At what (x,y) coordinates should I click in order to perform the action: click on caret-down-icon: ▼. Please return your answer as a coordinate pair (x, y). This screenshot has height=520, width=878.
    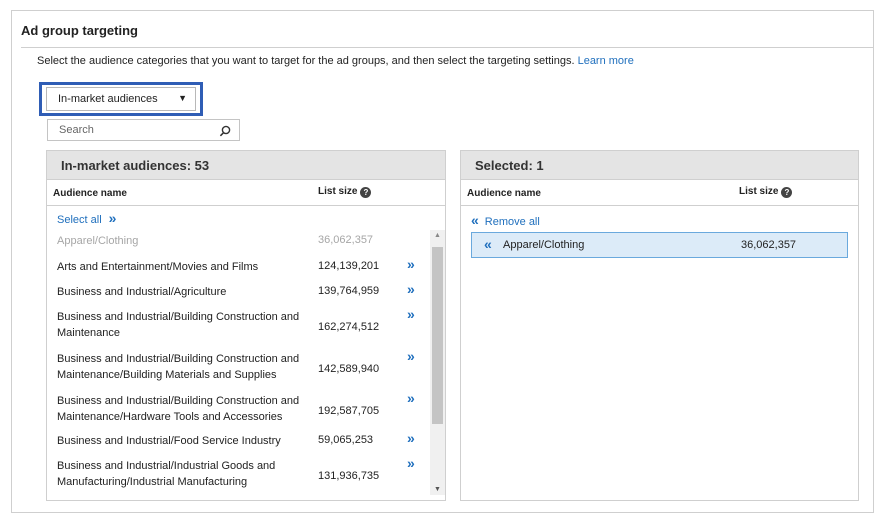
    Looking at the image, I should click on (182, 98).